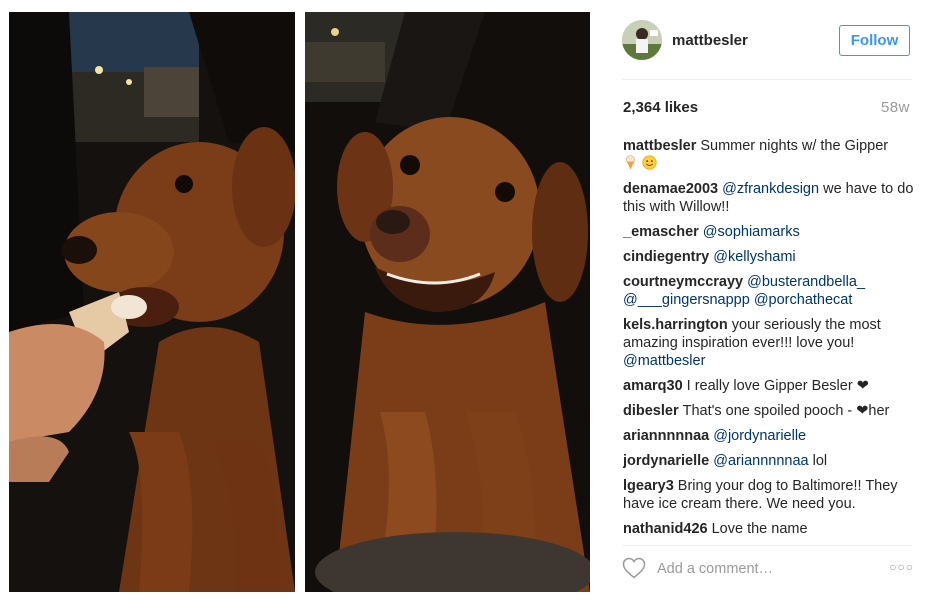 The image size is (934, 603). I want to click on comment: nathanid426 Love the name, so click(769, 528).